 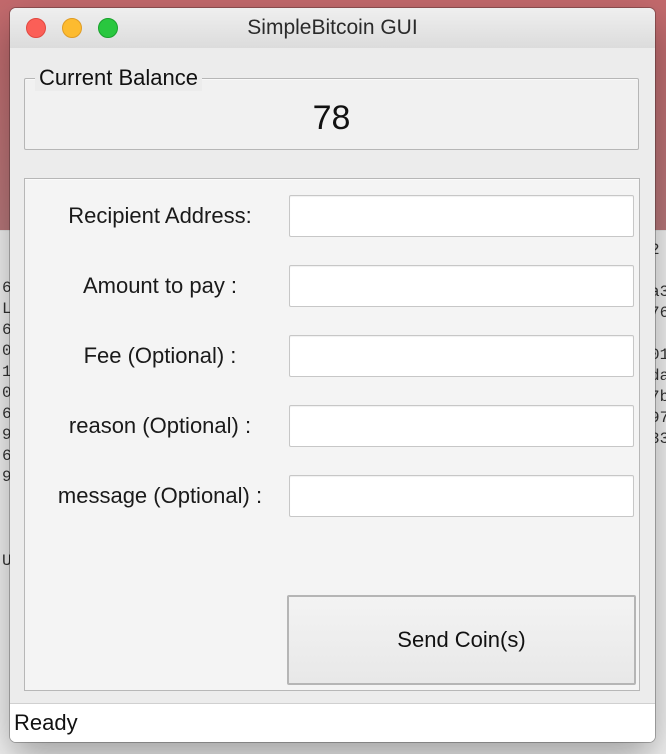 What do you see at coordinates (331, 118) in the screenshot?
I see `current-balance-value: 78` at bounding box center [331, 118].